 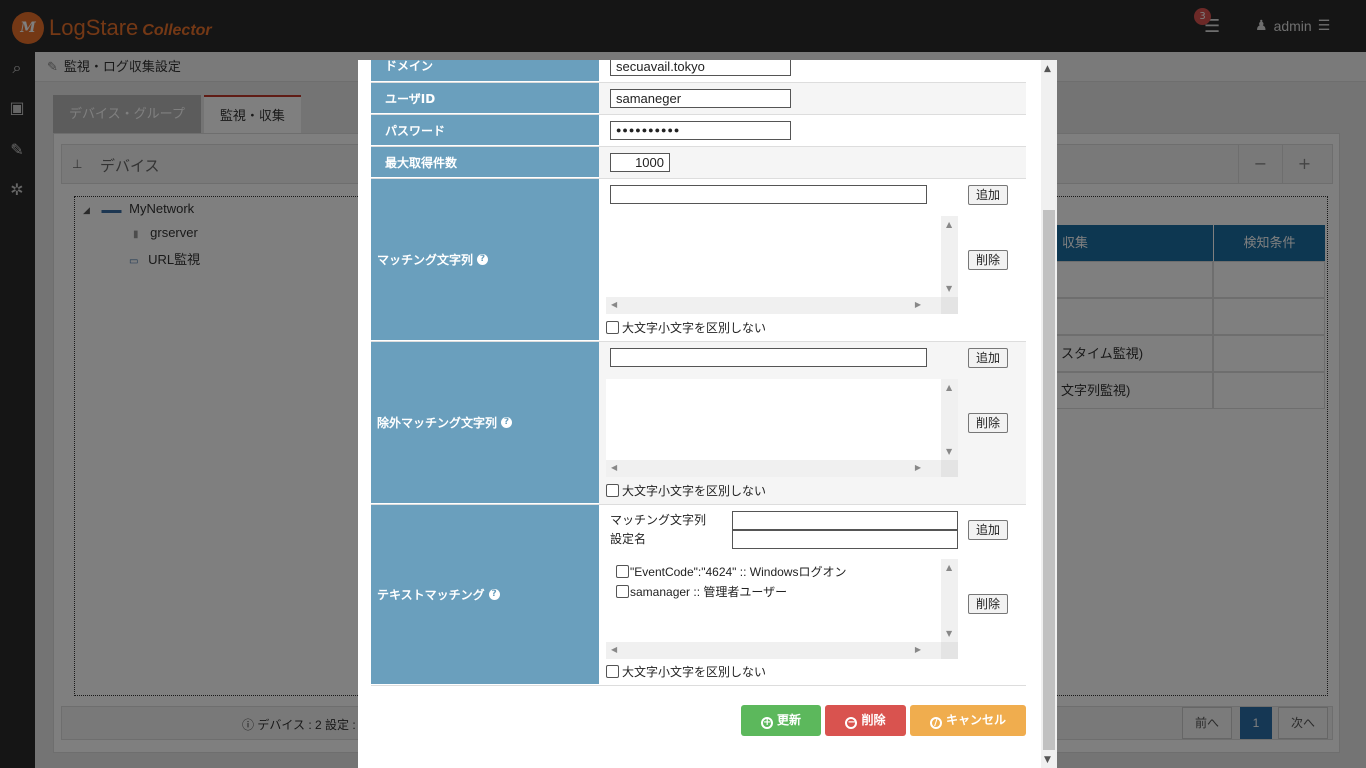 What do you see at coordinates (437, 423) in the screenshot?
I see `exclude-matching-label: 除外マッチング文字列` at bounding box center [437, 423].